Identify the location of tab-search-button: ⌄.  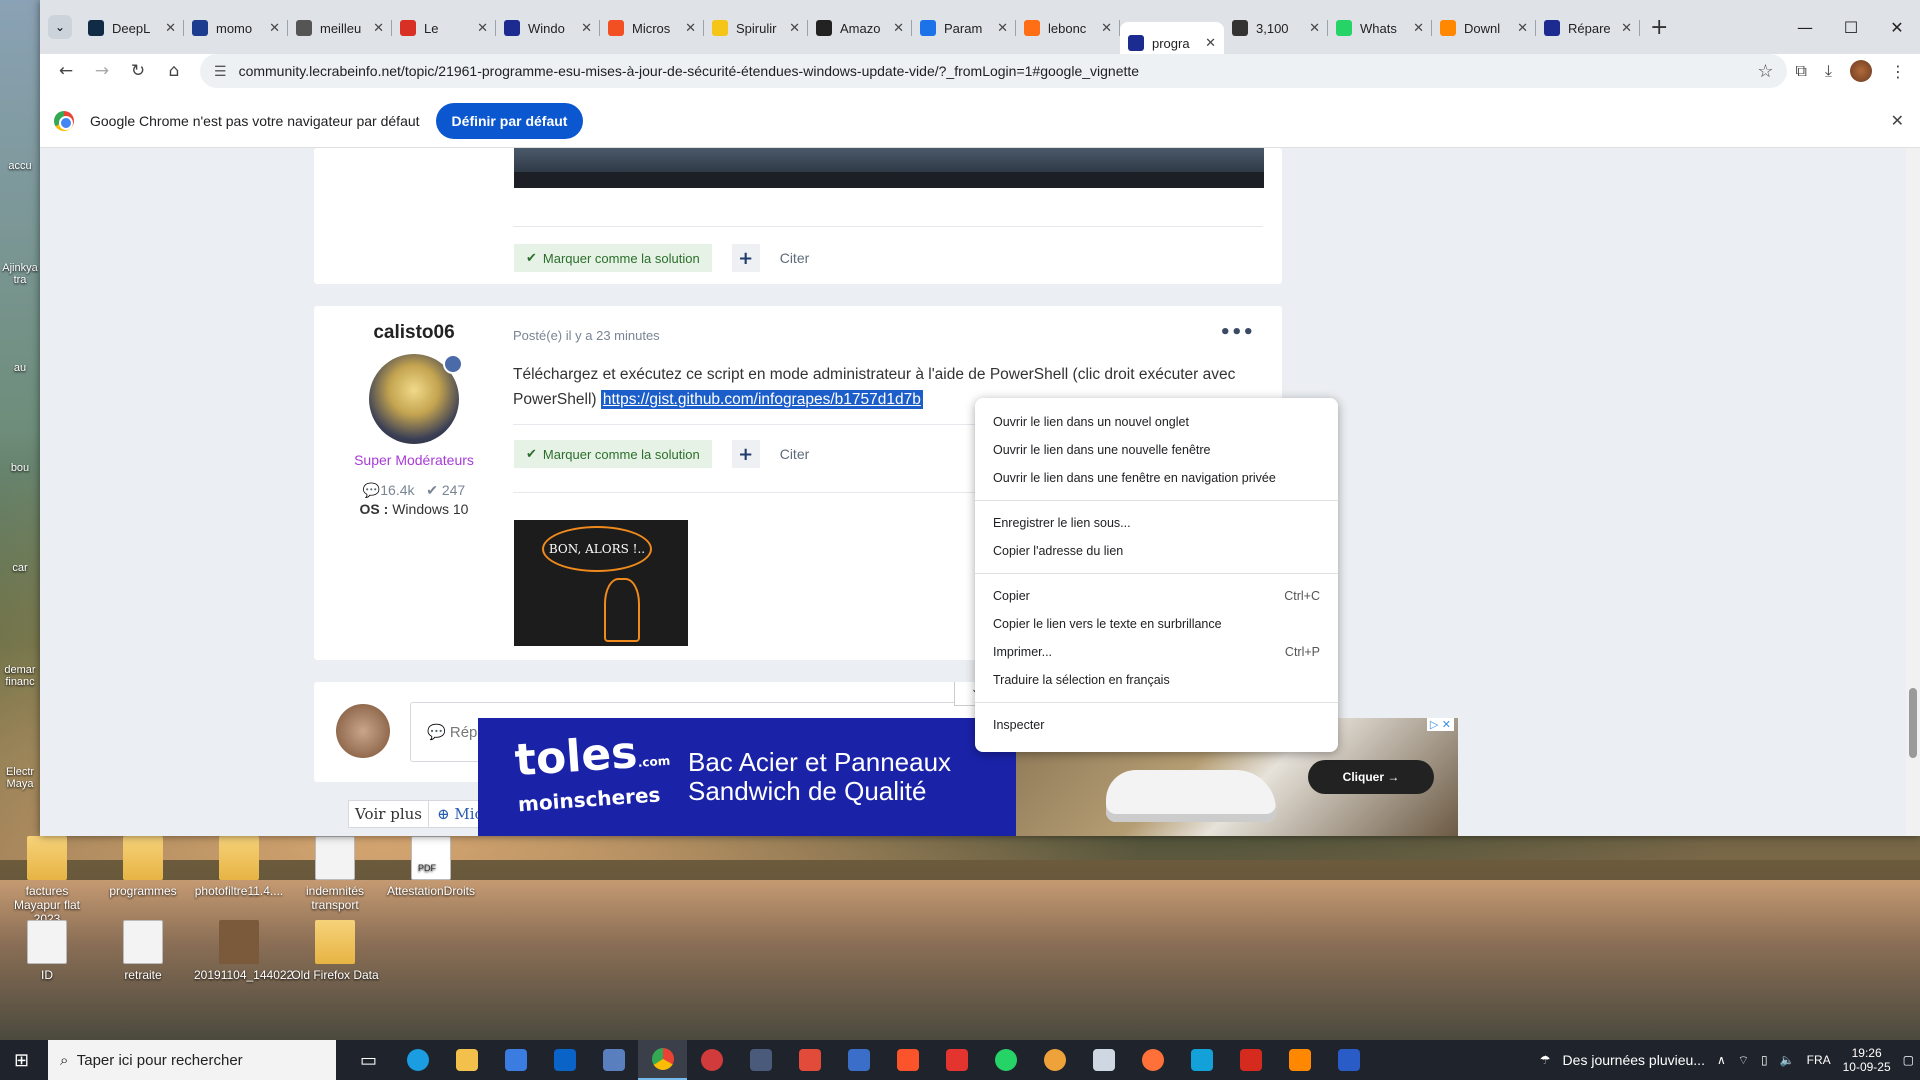
(60, 27).